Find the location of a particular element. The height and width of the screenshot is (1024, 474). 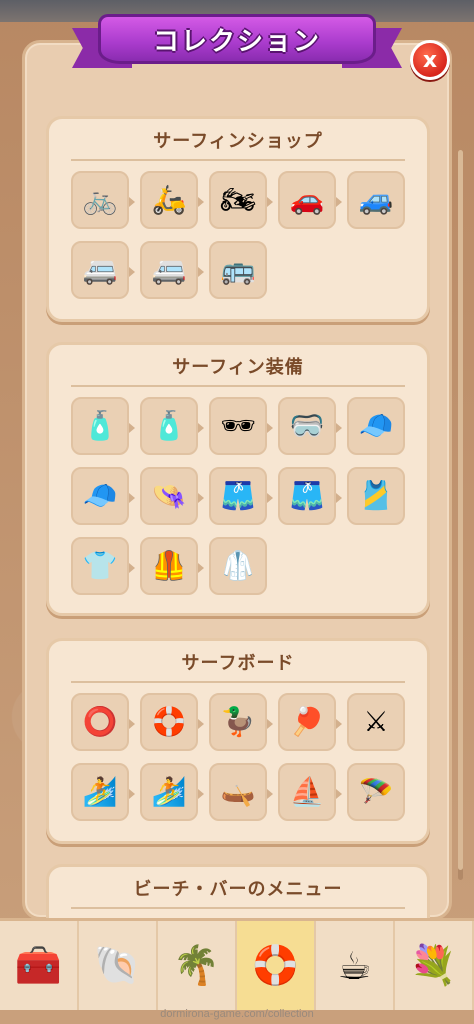

minibus-surfboard-icon: 🚐 is located at coordinates (169, 269).